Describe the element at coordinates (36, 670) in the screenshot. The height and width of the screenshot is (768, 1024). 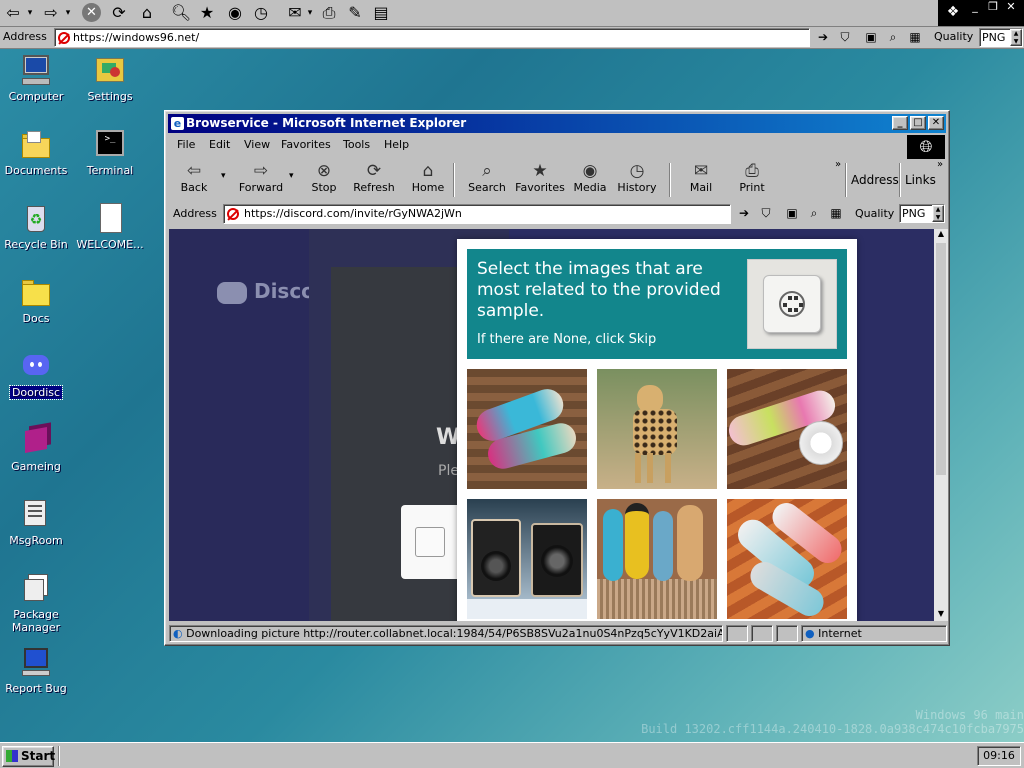
I see `desktop-icon-report-bug: Report Bug` at that location.